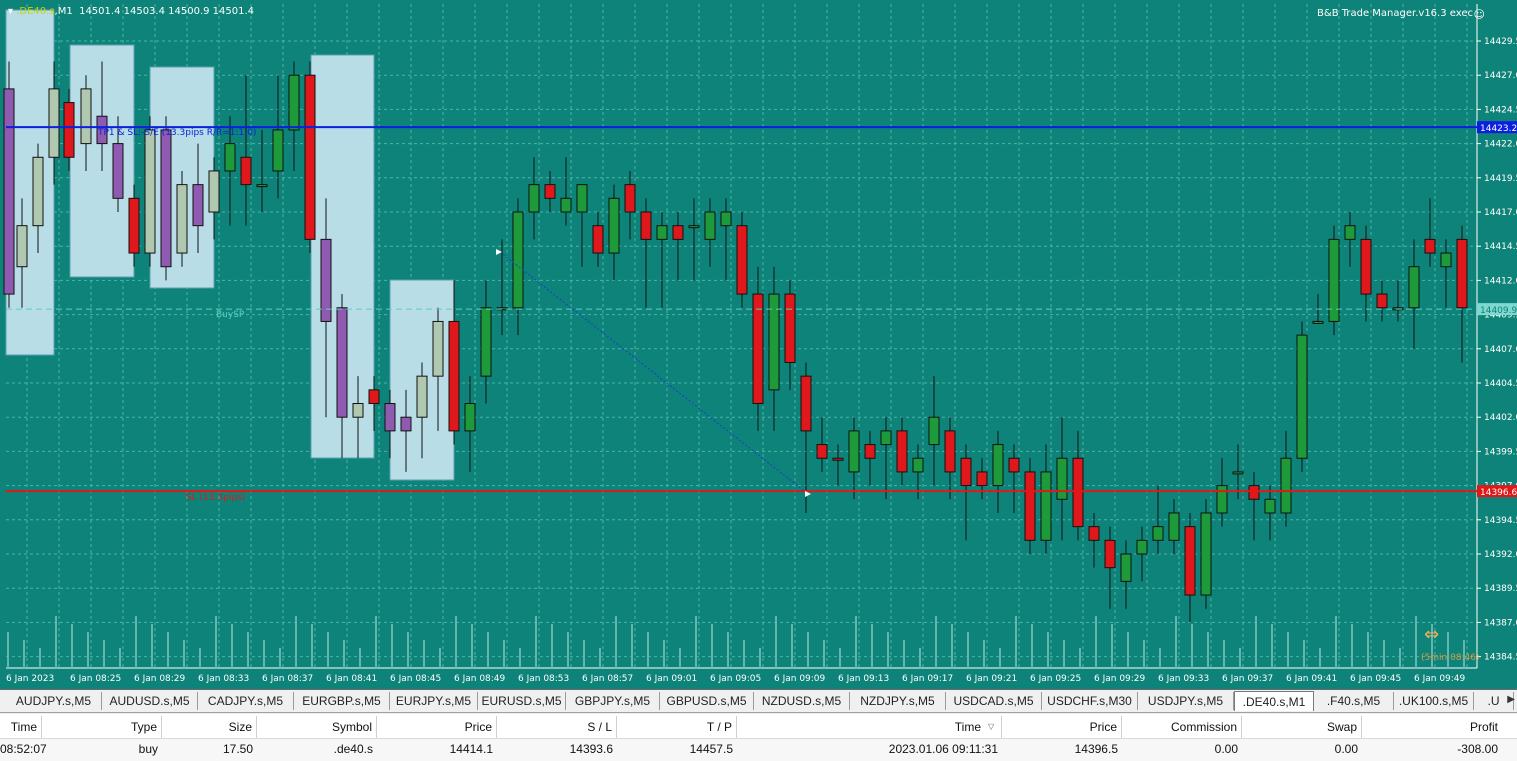 Image resolution: width=1517 pixels, height=761 pixels. What do you see at coordinates (23, 749) in the screenshot?
I see `cell-time: 08:52:07` at bounding box center [23, 749].